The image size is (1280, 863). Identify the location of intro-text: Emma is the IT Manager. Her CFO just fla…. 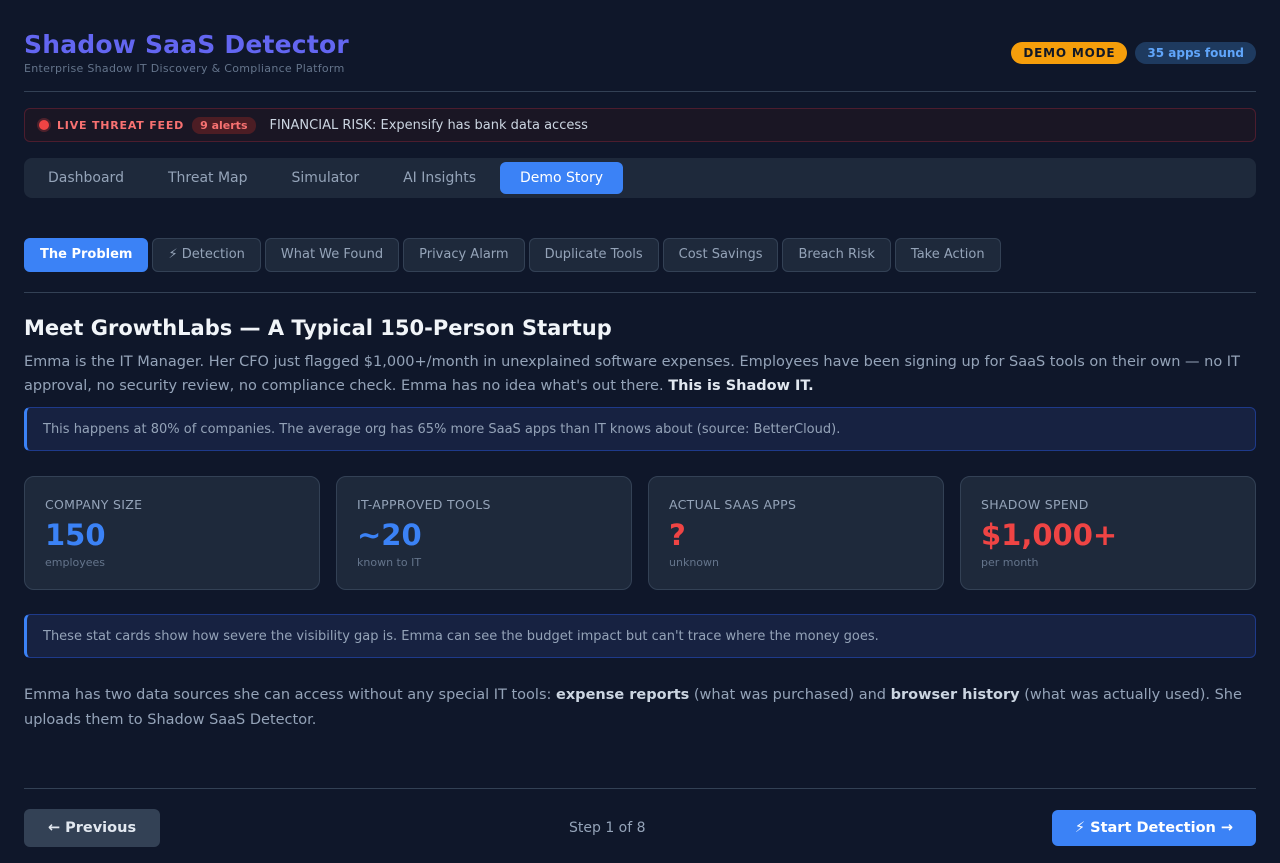
(632, 374).